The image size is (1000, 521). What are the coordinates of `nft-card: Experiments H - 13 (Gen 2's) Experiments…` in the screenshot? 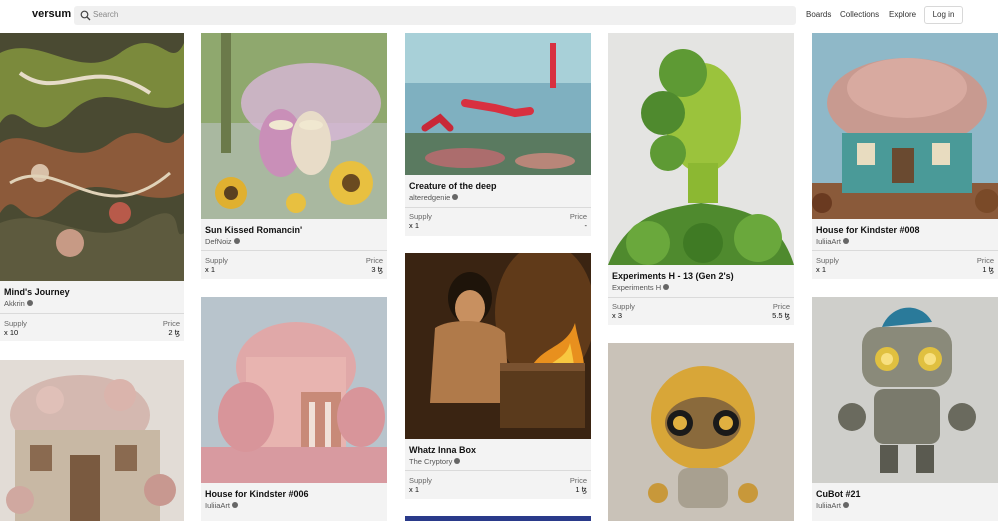 It's located at (701, 179).